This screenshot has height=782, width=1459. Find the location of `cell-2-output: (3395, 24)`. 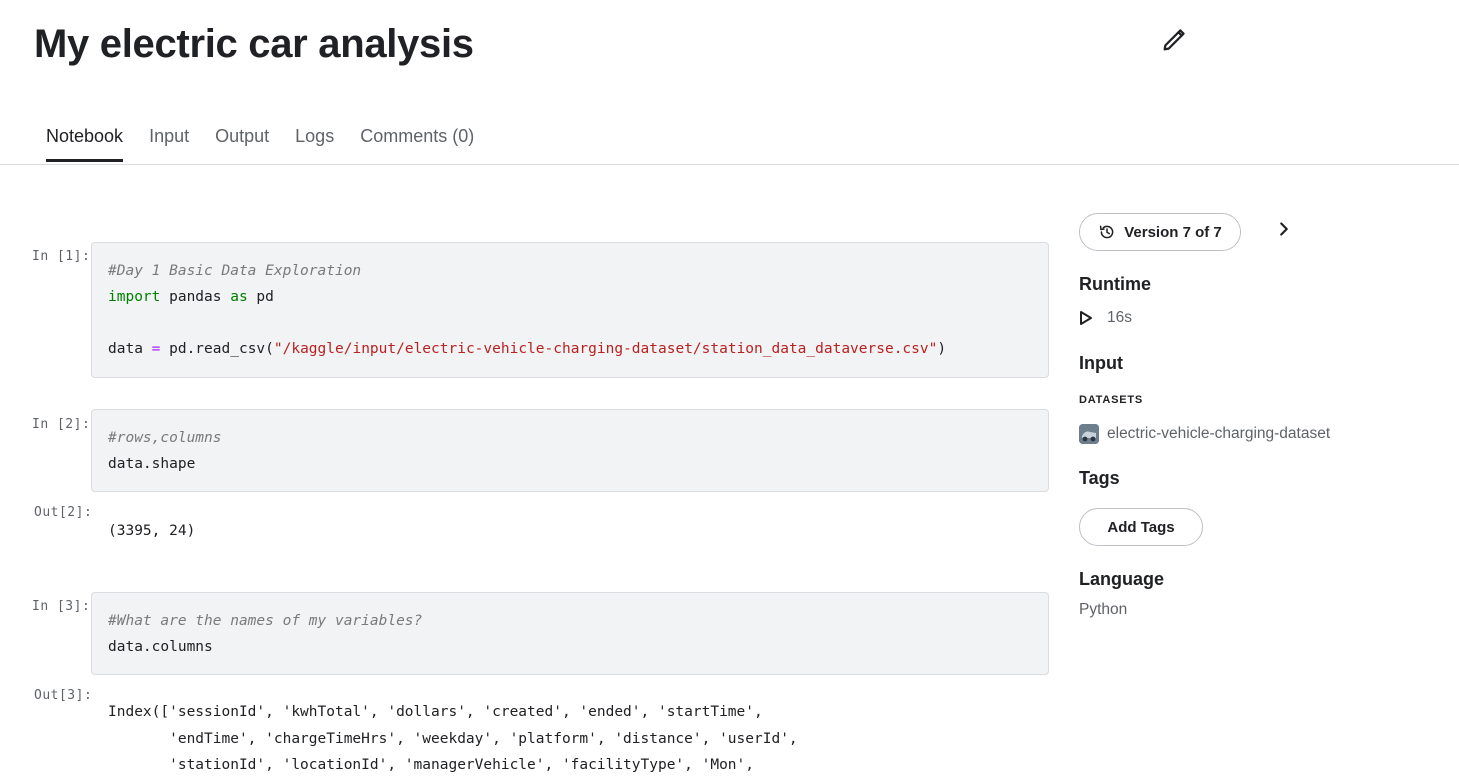

cell-2-output: (3395, 24) is located at coordinates (151, 531).